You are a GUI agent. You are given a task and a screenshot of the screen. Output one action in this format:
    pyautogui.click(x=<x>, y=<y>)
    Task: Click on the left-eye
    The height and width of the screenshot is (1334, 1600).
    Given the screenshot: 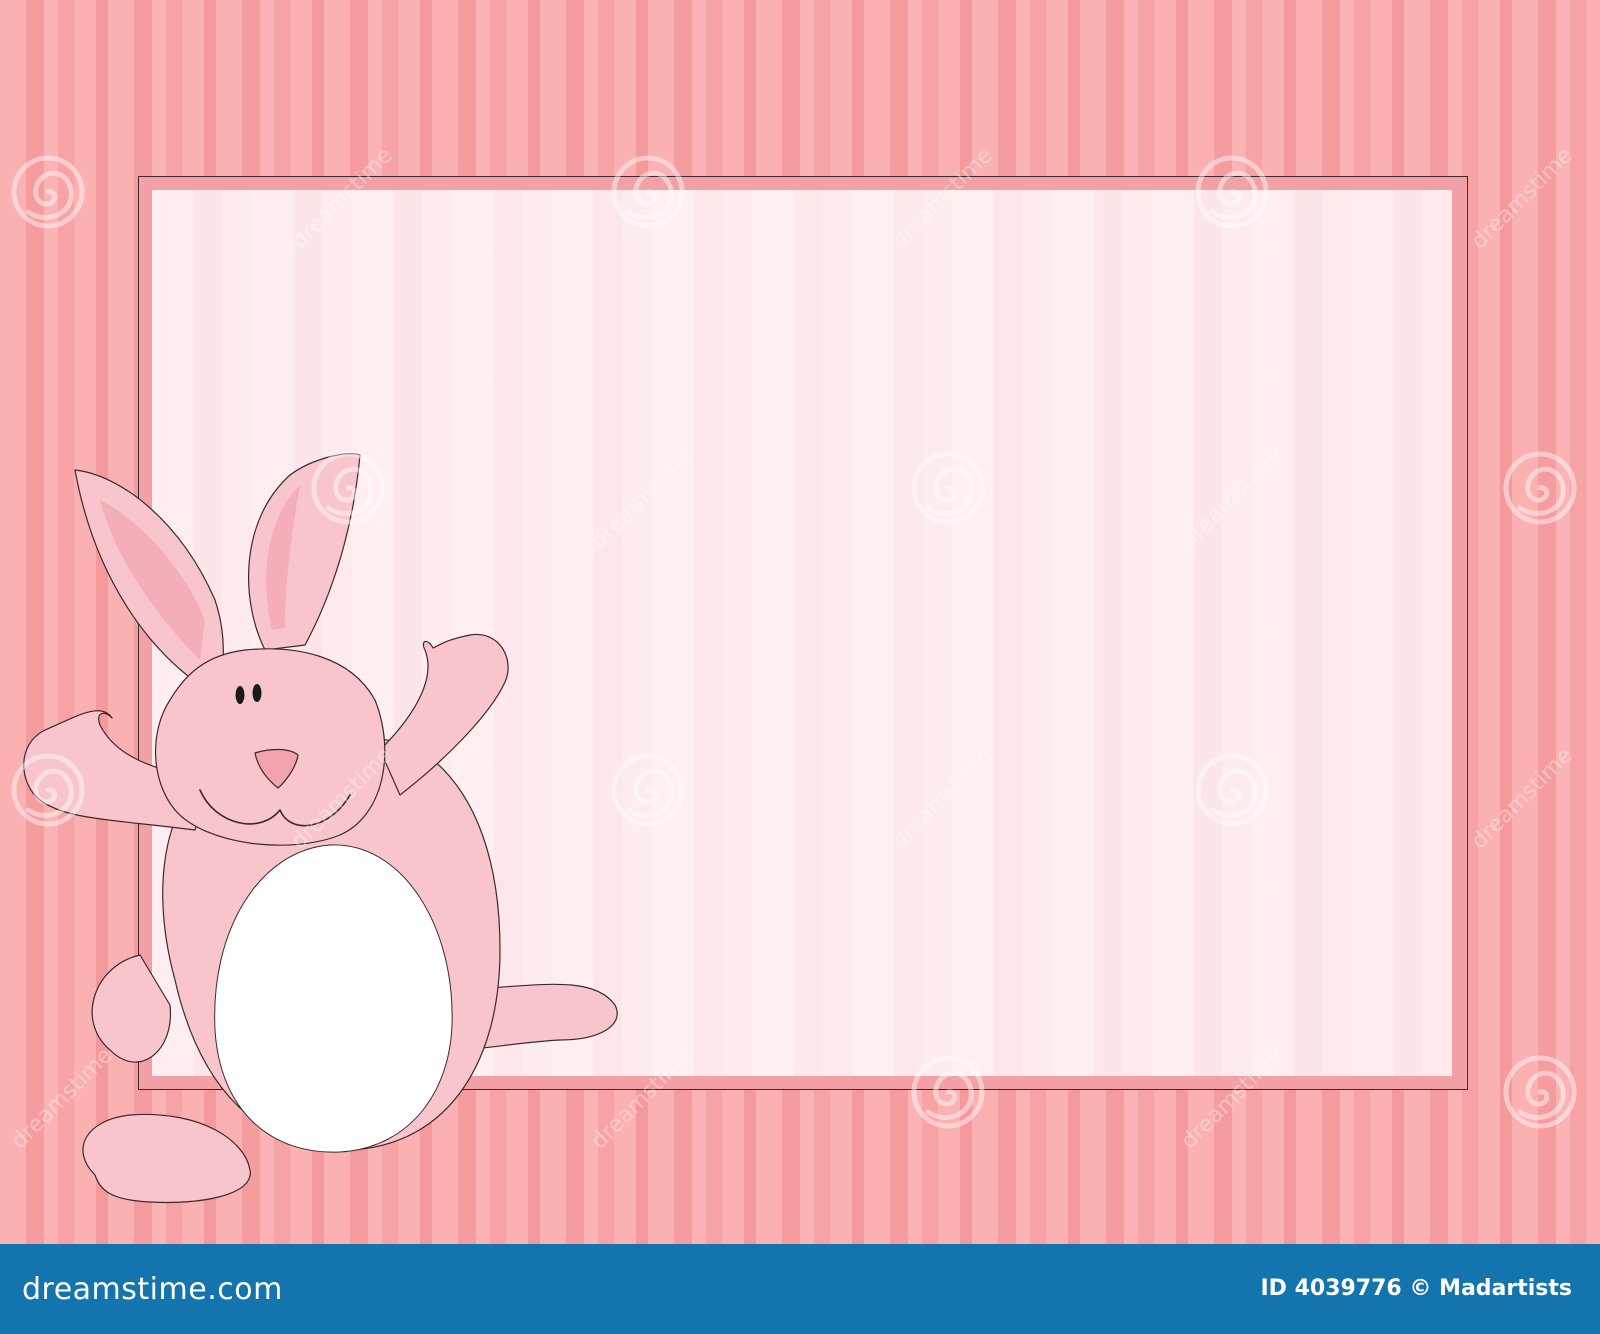 What is the action you would take?
    pyautogui.click(x=240, y=695)
    